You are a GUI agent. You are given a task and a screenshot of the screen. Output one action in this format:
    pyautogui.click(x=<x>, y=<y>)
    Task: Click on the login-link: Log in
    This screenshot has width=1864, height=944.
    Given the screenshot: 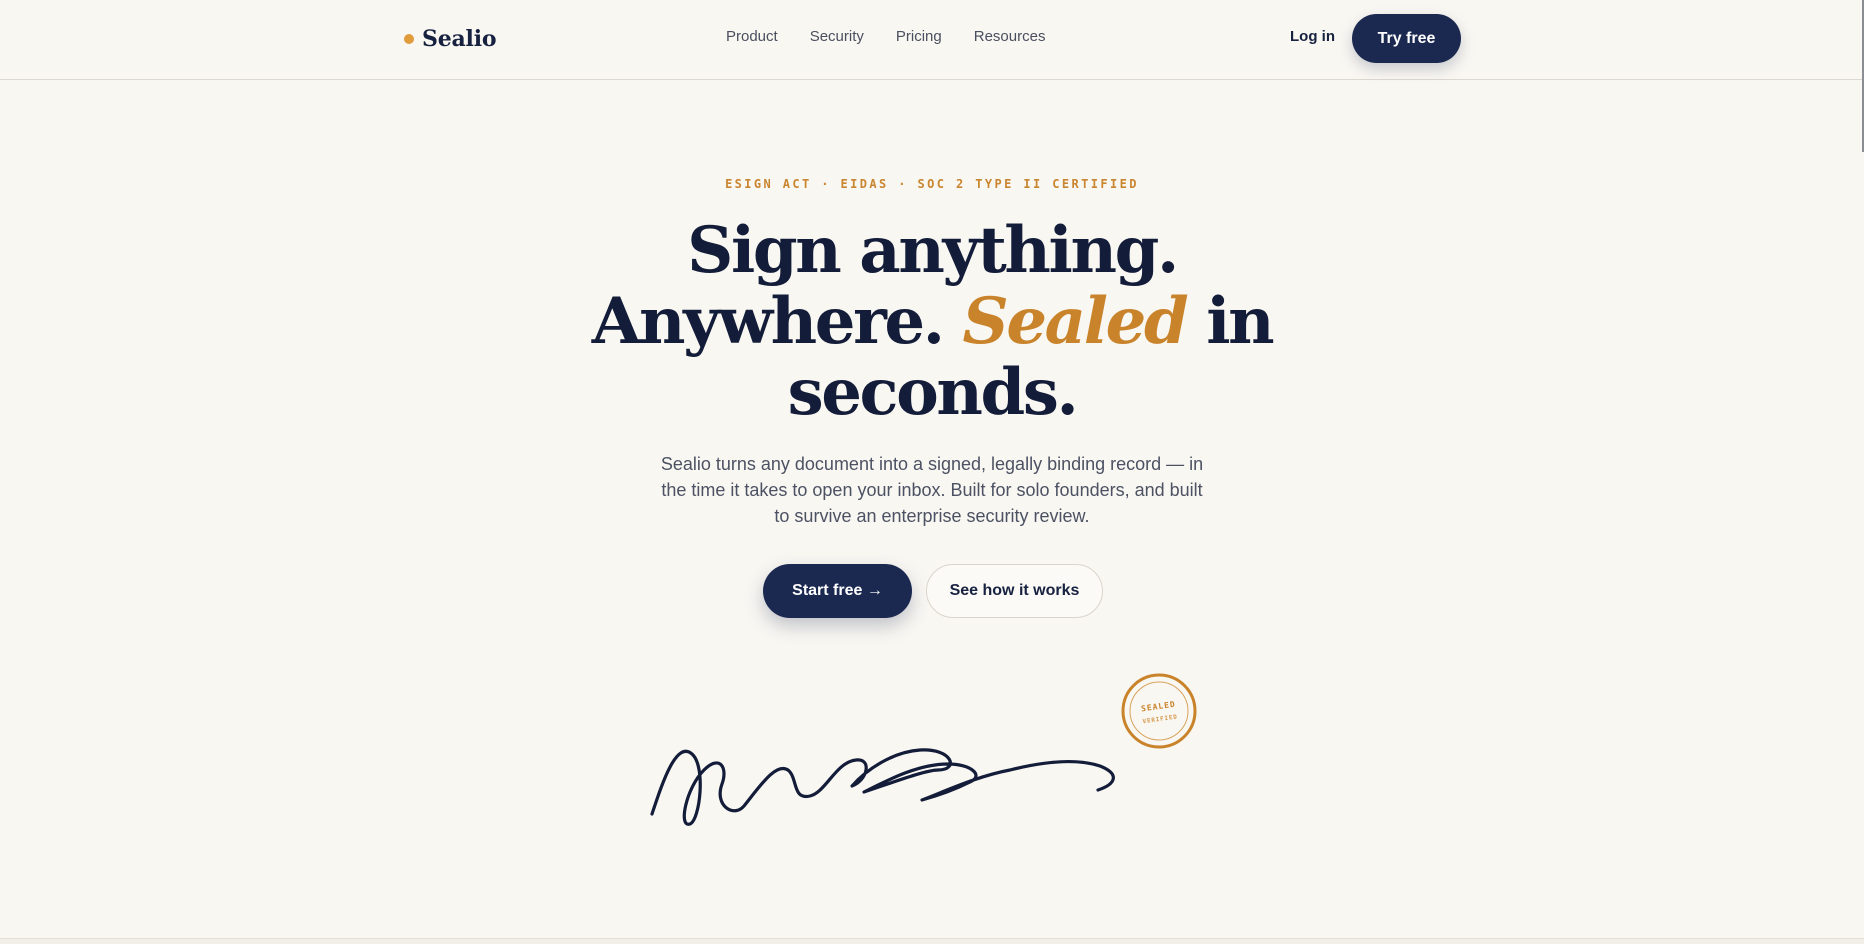 What is the action you would take?
    pyautogui.click(x=1312, y=36)
    